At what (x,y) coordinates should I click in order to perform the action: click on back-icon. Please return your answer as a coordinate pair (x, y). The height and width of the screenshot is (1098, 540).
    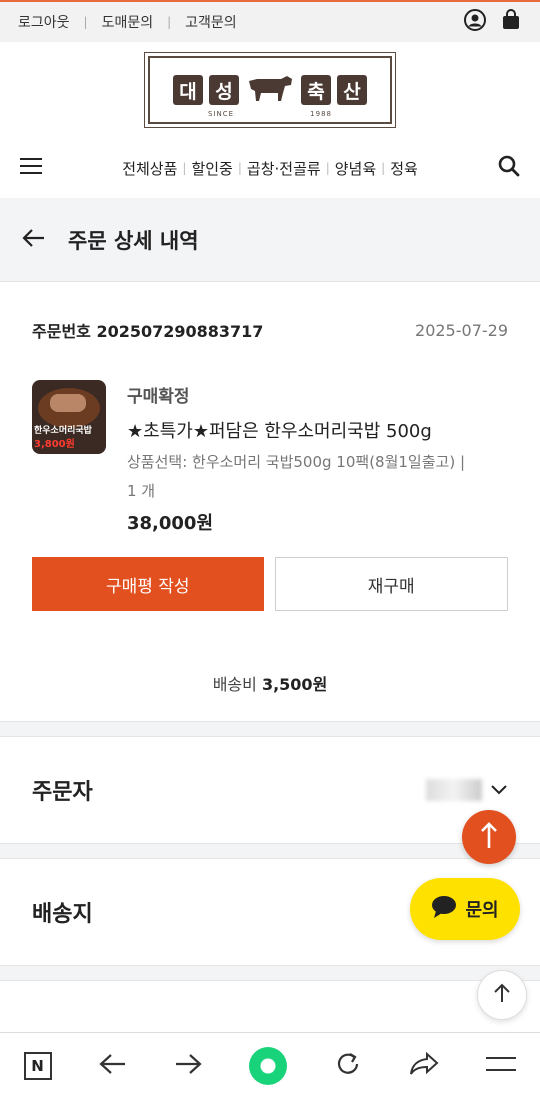
    Looking at the image, I should click on (113, 1066).